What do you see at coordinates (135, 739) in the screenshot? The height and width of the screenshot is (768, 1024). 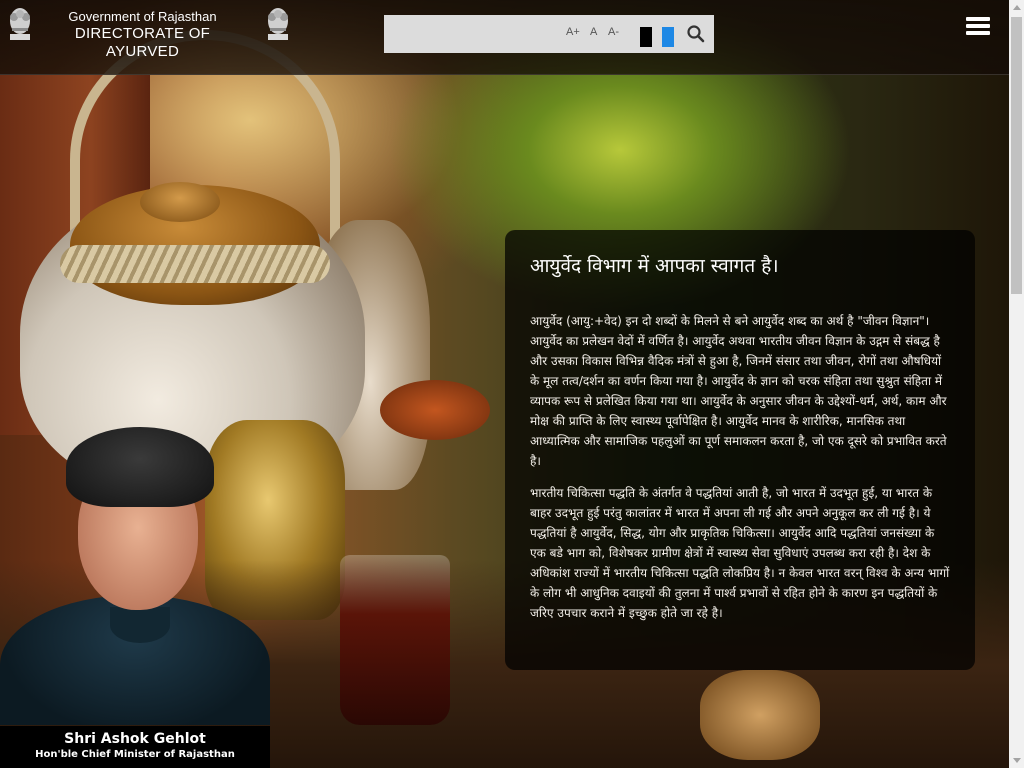 I see `cm-name: Shri Ashok Gehlot` at bounding box center [135, 739].